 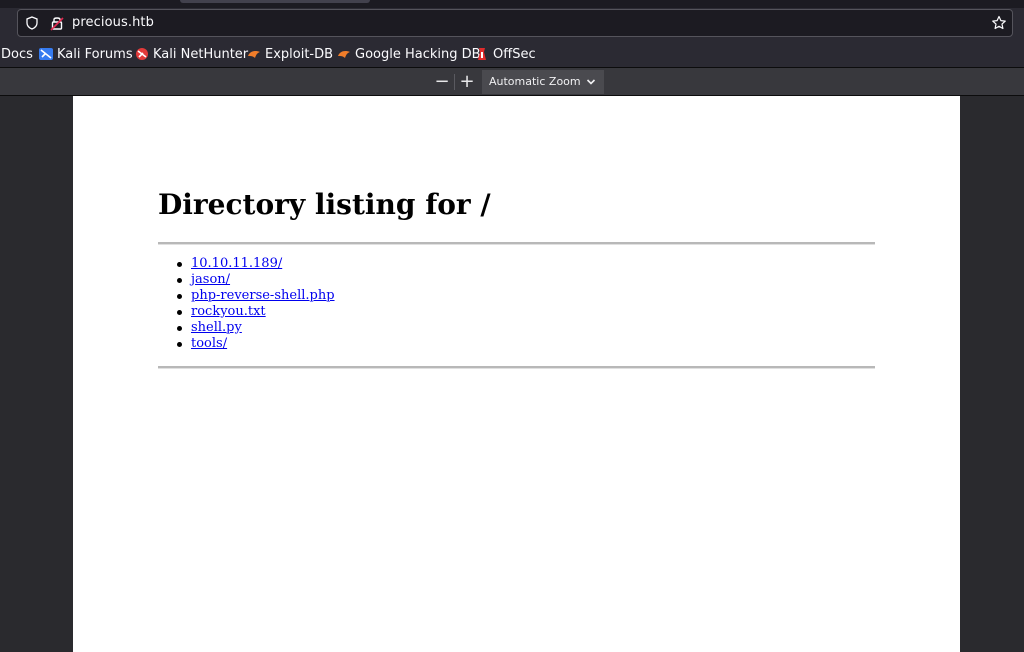 I want to click on bookmark-offsec: OffSec, so click(x=505, y=54).